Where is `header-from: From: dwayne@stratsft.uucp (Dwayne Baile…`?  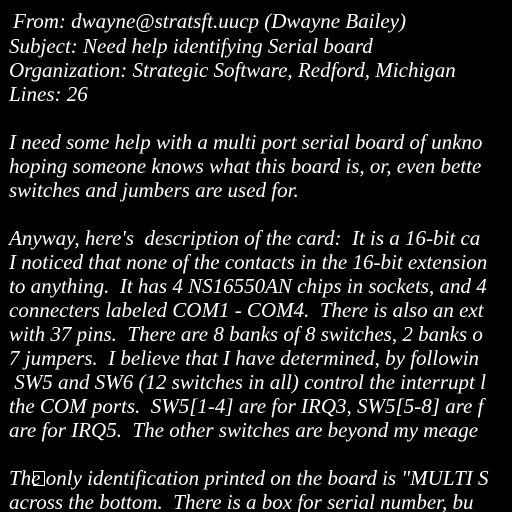 header-from: From: dwayne@stratsft.uucp (Dwayne Baile… is located at coordinates (209, 21).